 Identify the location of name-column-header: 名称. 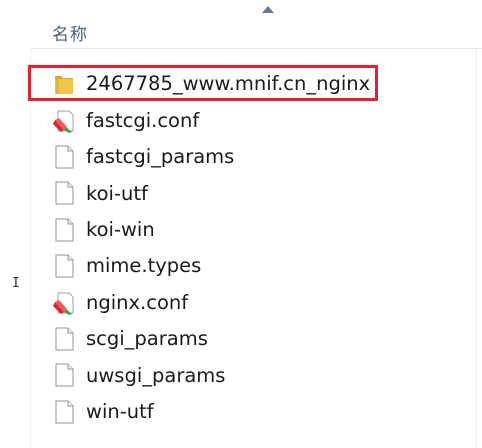
(256, 24).